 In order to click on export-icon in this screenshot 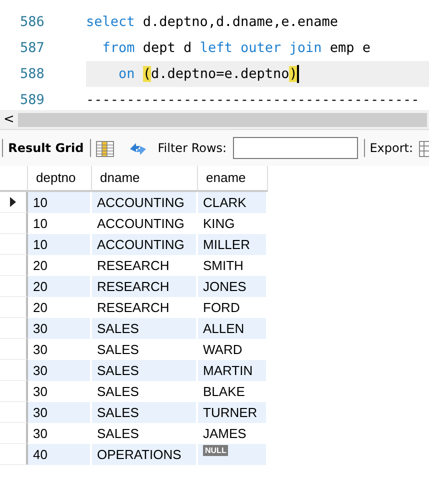, I will do `click(424, 148)`.